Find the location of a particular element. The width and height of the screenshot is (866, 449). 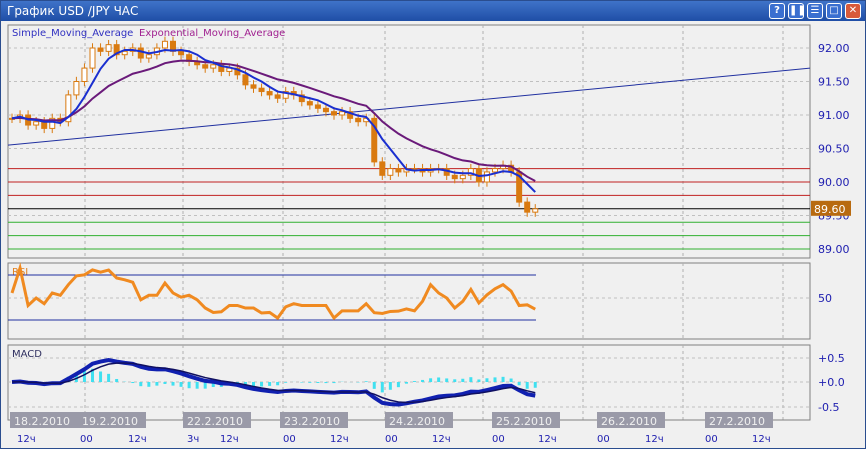

date-label: 22.2.2010 is located at coordinates (215, 421).